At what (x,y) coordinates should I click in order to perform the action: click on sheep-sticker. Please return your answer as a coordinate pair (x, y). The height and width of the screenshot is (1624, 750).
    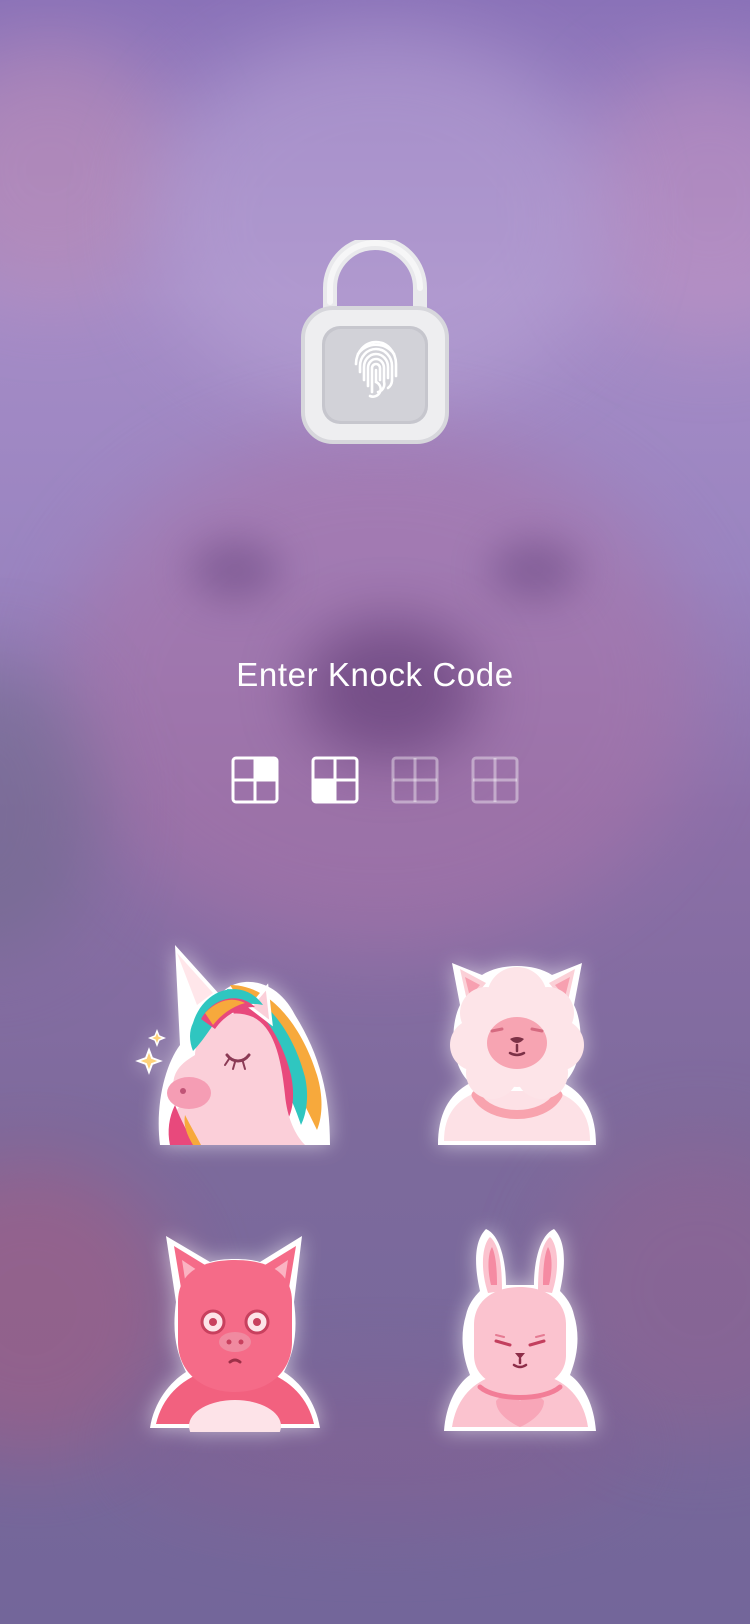
    Looking at the image, I should click on (517, 1047).